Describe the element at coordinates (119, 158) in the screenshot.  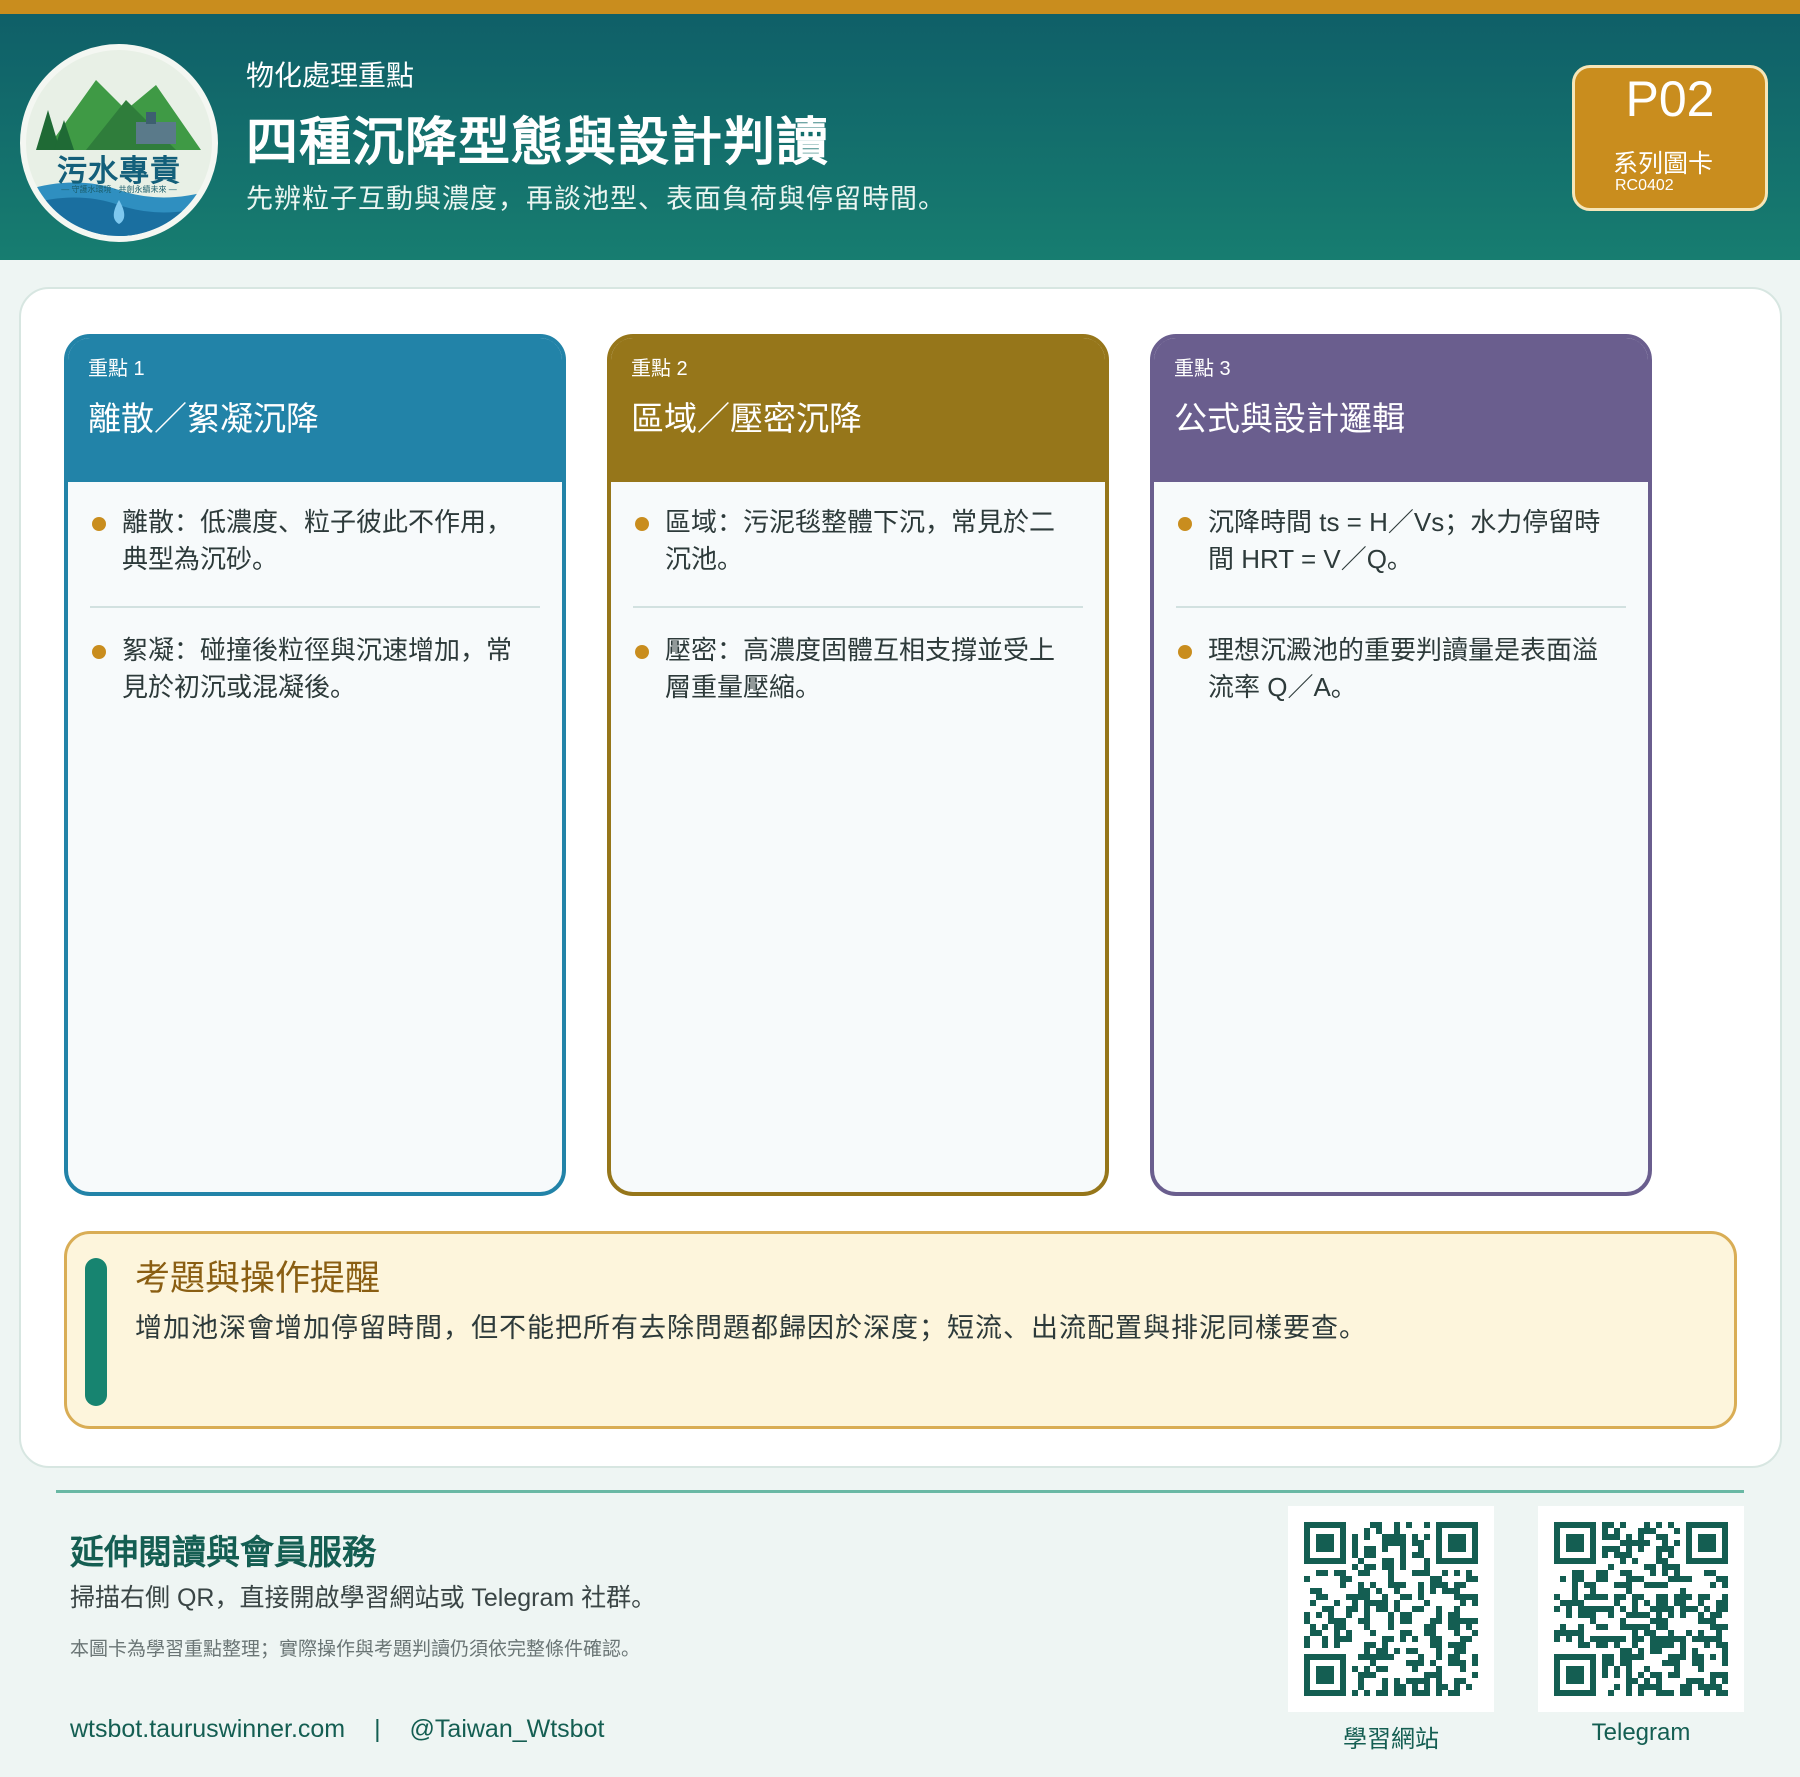
I see `logo-landscape-icon` at that location.